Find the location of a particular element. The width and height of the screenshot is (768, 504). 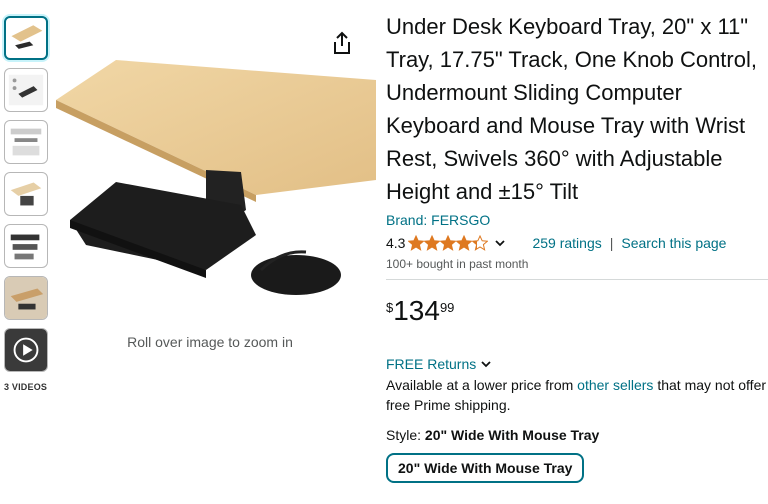

parts-thumbnail-image is located at coordinates (25, 247).